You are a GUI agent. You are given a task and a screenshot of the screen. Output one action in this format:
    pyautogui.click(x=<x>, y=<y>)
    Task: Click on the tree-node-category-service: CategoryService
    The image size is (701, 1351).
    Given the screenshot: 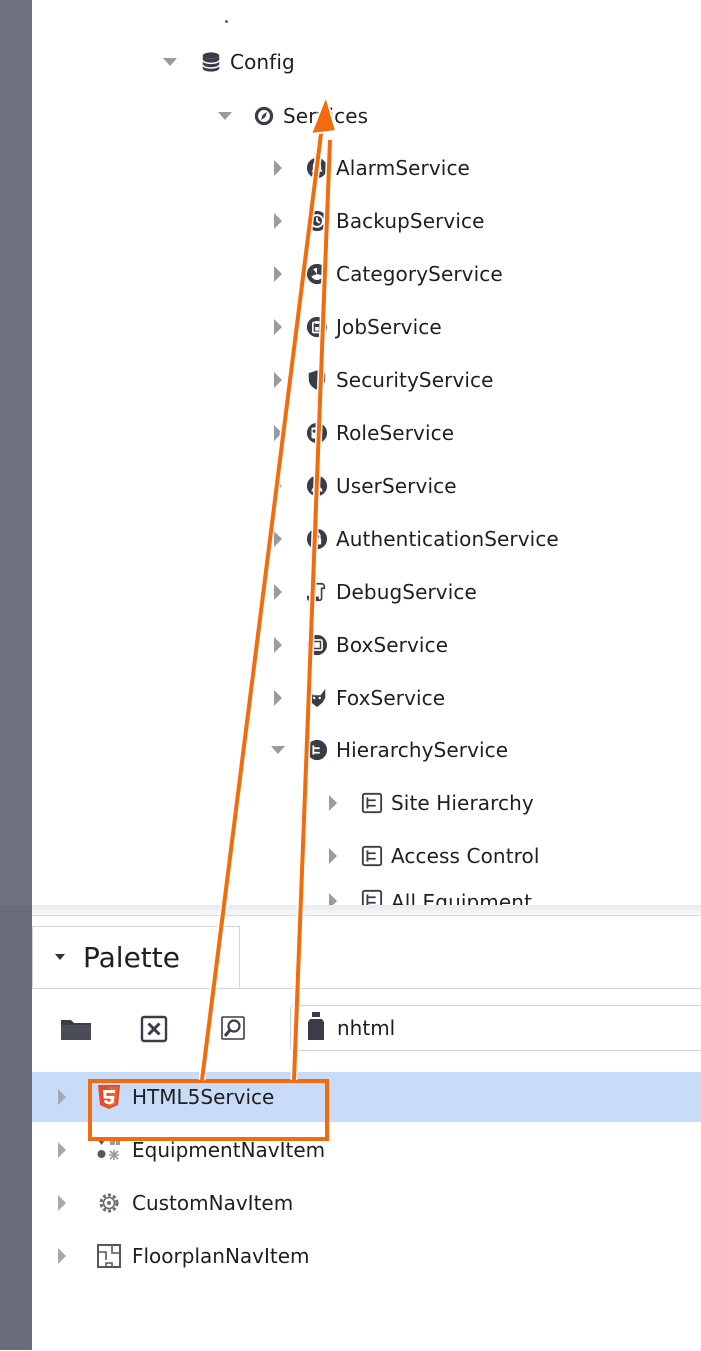 What is the action you would take?
    pyautogui.click(x=384, y=274)
    